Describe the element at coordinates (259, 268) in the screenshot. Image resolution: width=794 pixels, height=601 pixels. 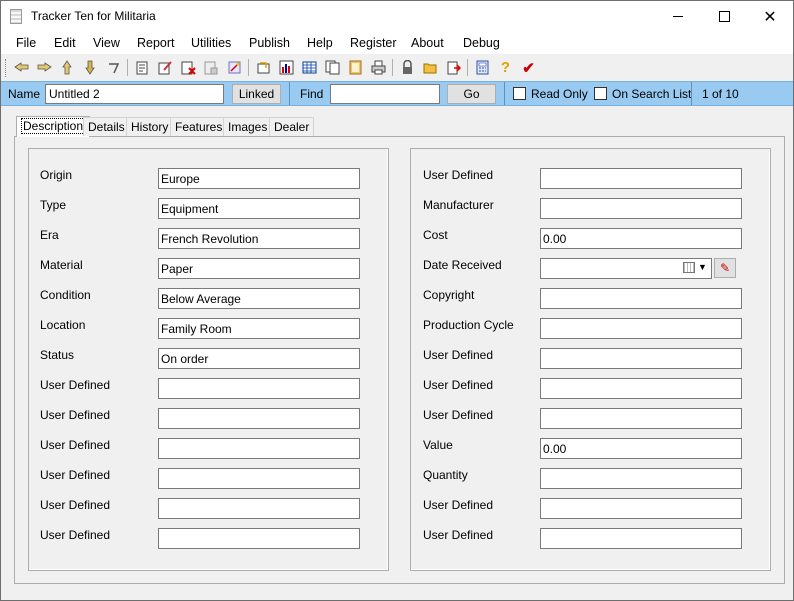
I see `material-field: Paper` at that location.